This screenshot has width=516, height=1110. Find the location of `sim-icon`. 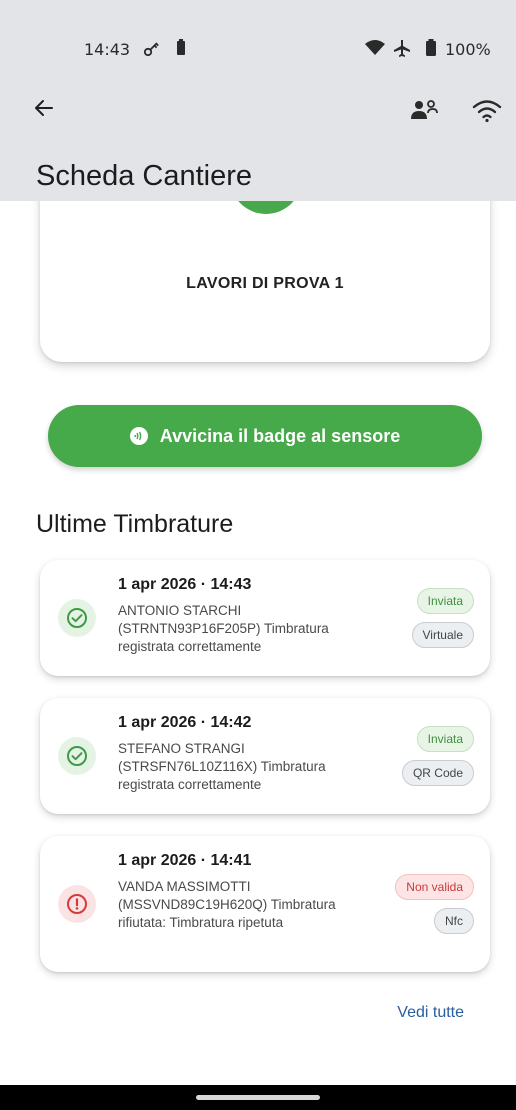

sim-icon is located at coordinates (181, 50).